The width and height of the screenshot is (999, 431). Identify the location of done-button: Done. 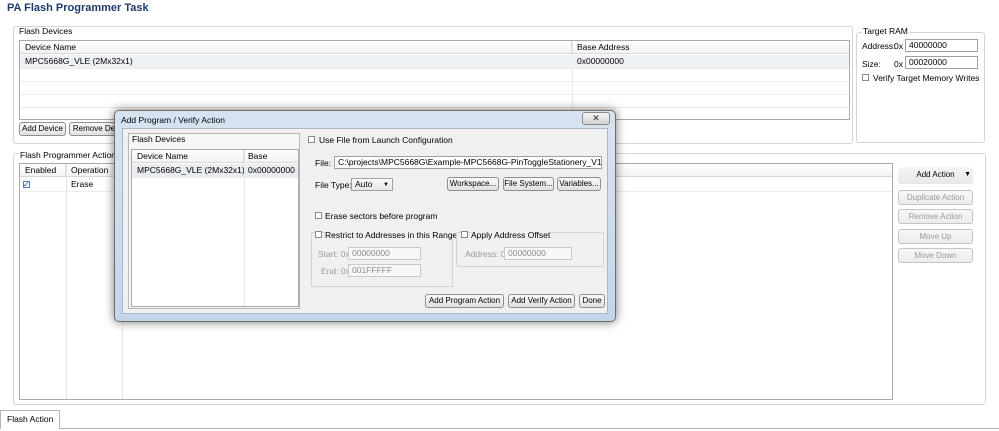
(592, 301).